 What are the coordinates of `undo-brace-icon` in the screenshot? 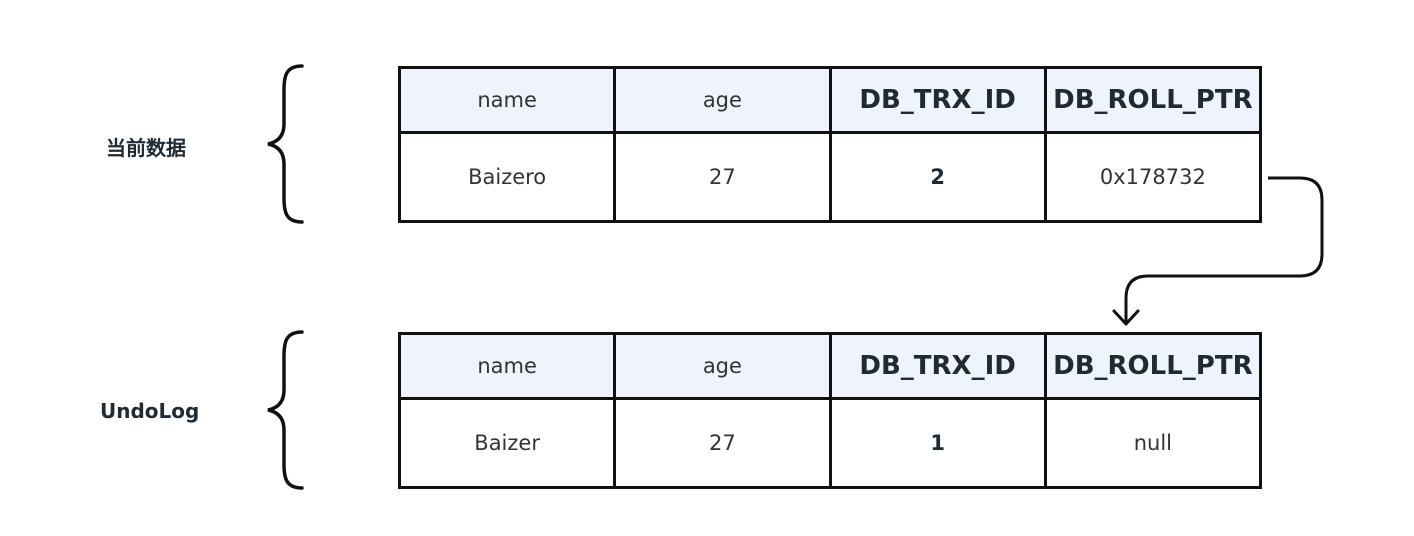 It's located at (285, 410).